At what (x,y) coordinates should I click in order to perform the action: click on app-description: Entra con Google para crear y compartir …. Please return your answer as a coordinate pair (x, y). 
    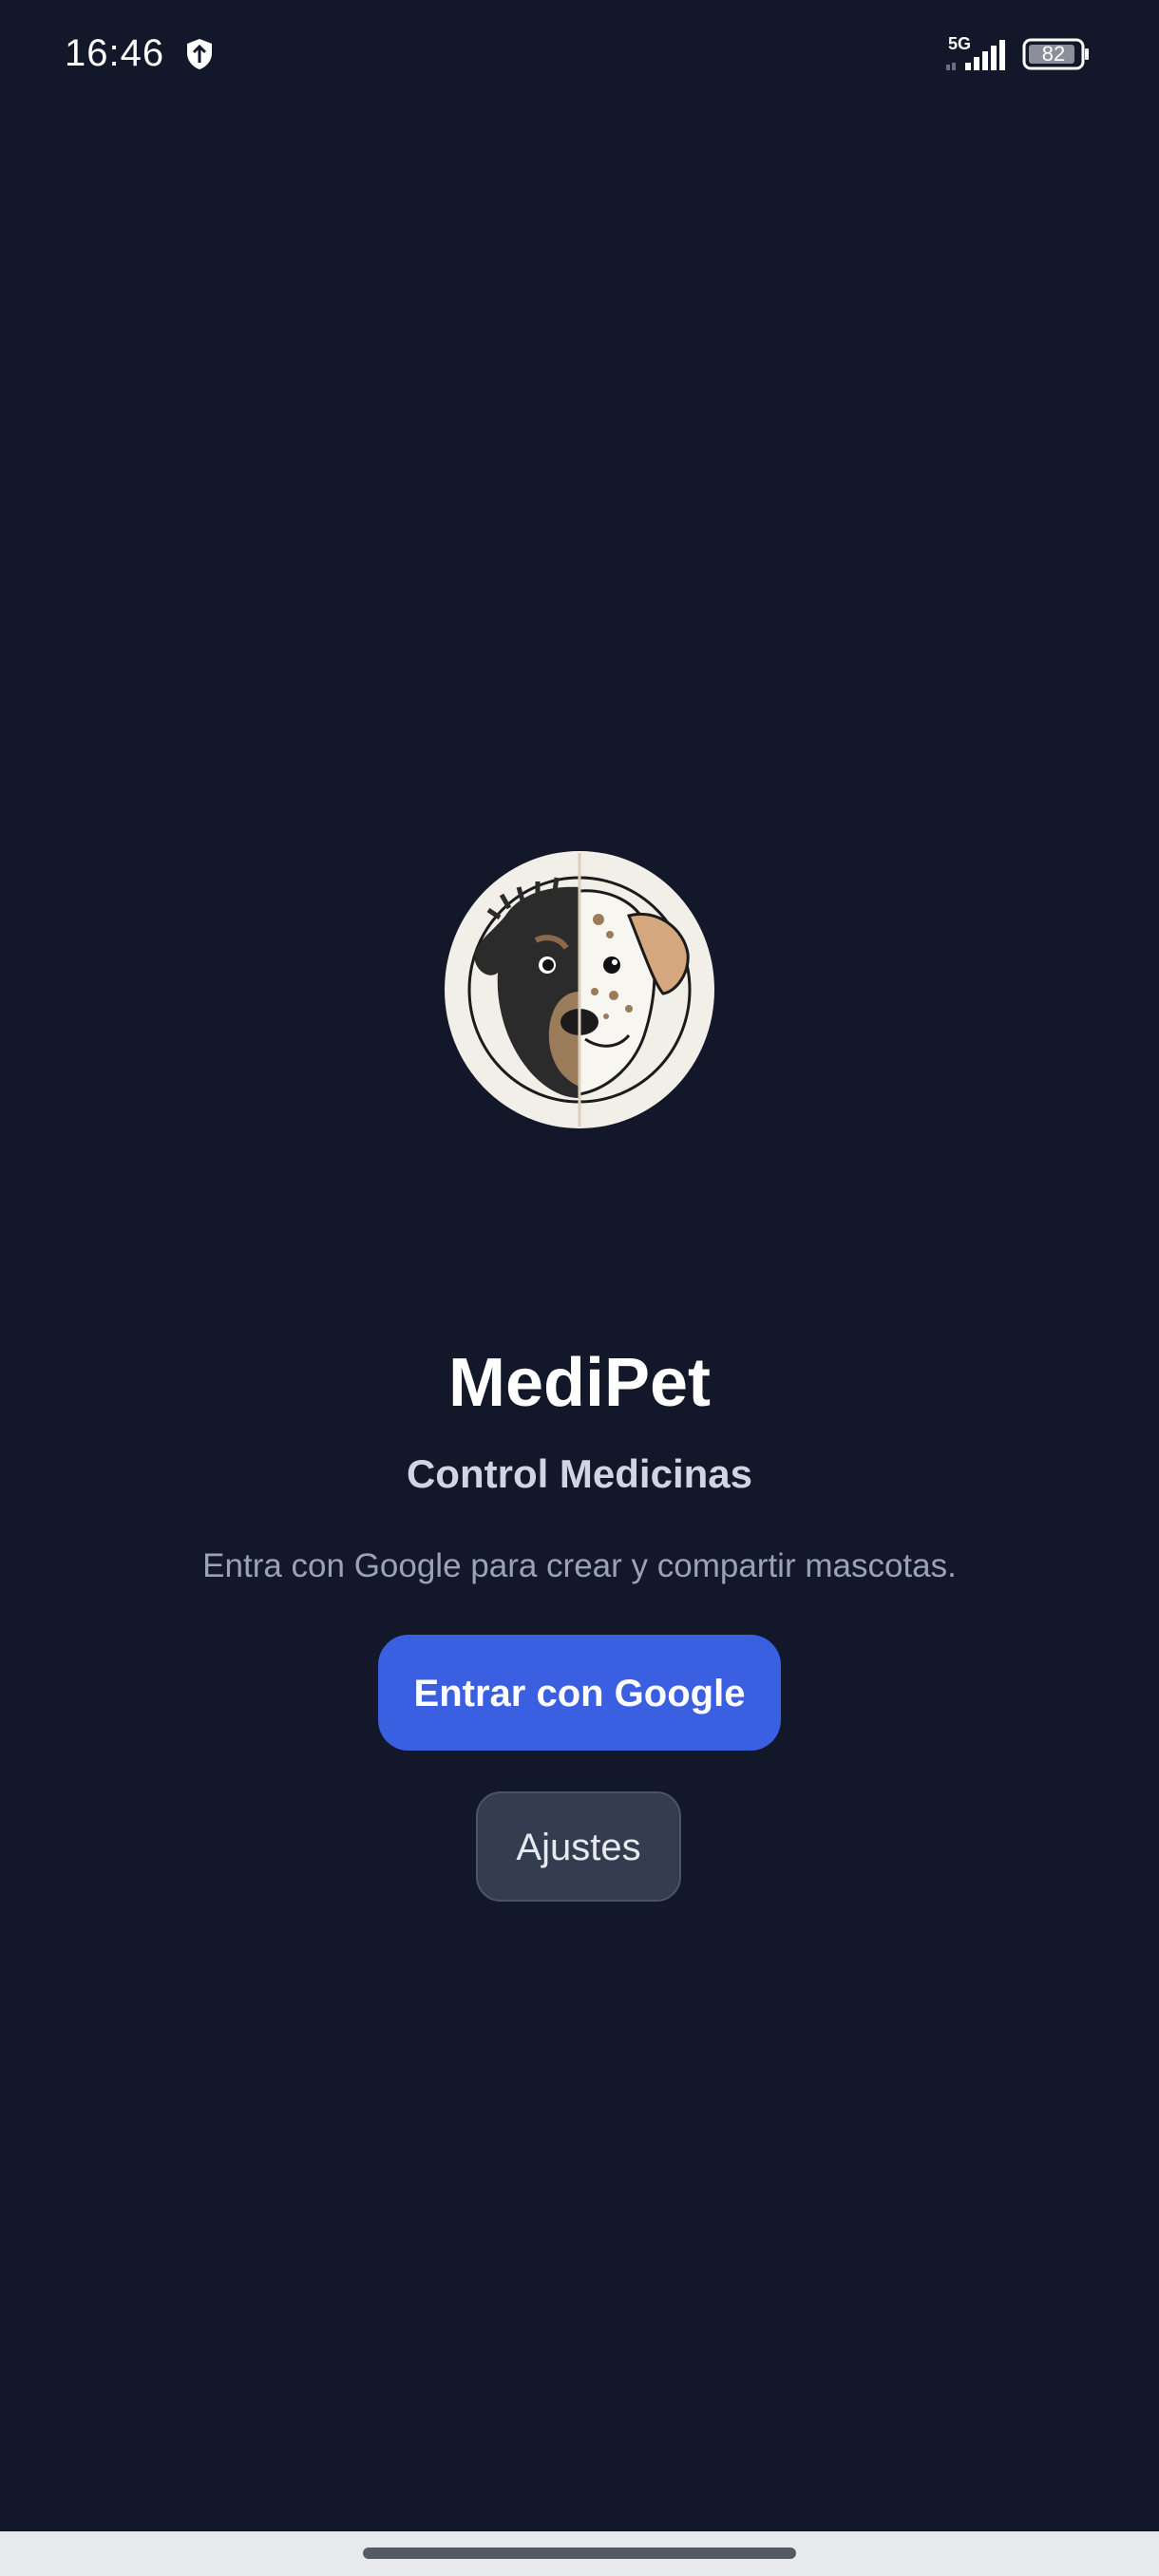
    Looking at the image, I should click on (579, 1565).